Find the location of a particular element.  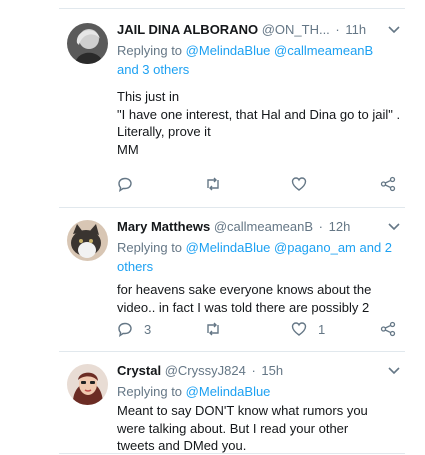

user-handle: @CryssyJ824 is located at coordinates (205, 370).